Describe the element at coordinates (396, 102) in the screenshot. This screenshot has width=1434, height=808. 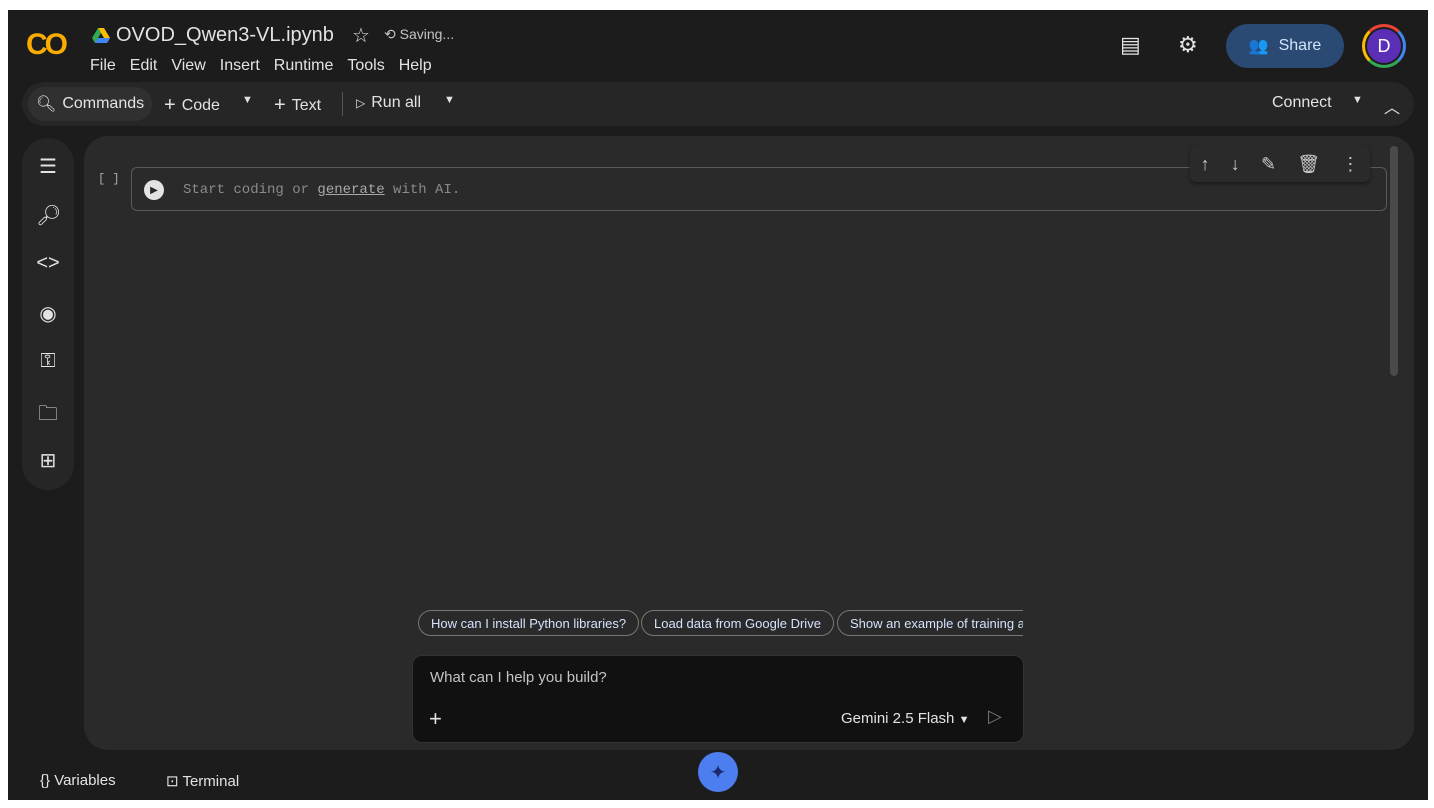
I see `run-all-label: Run all` at that location.